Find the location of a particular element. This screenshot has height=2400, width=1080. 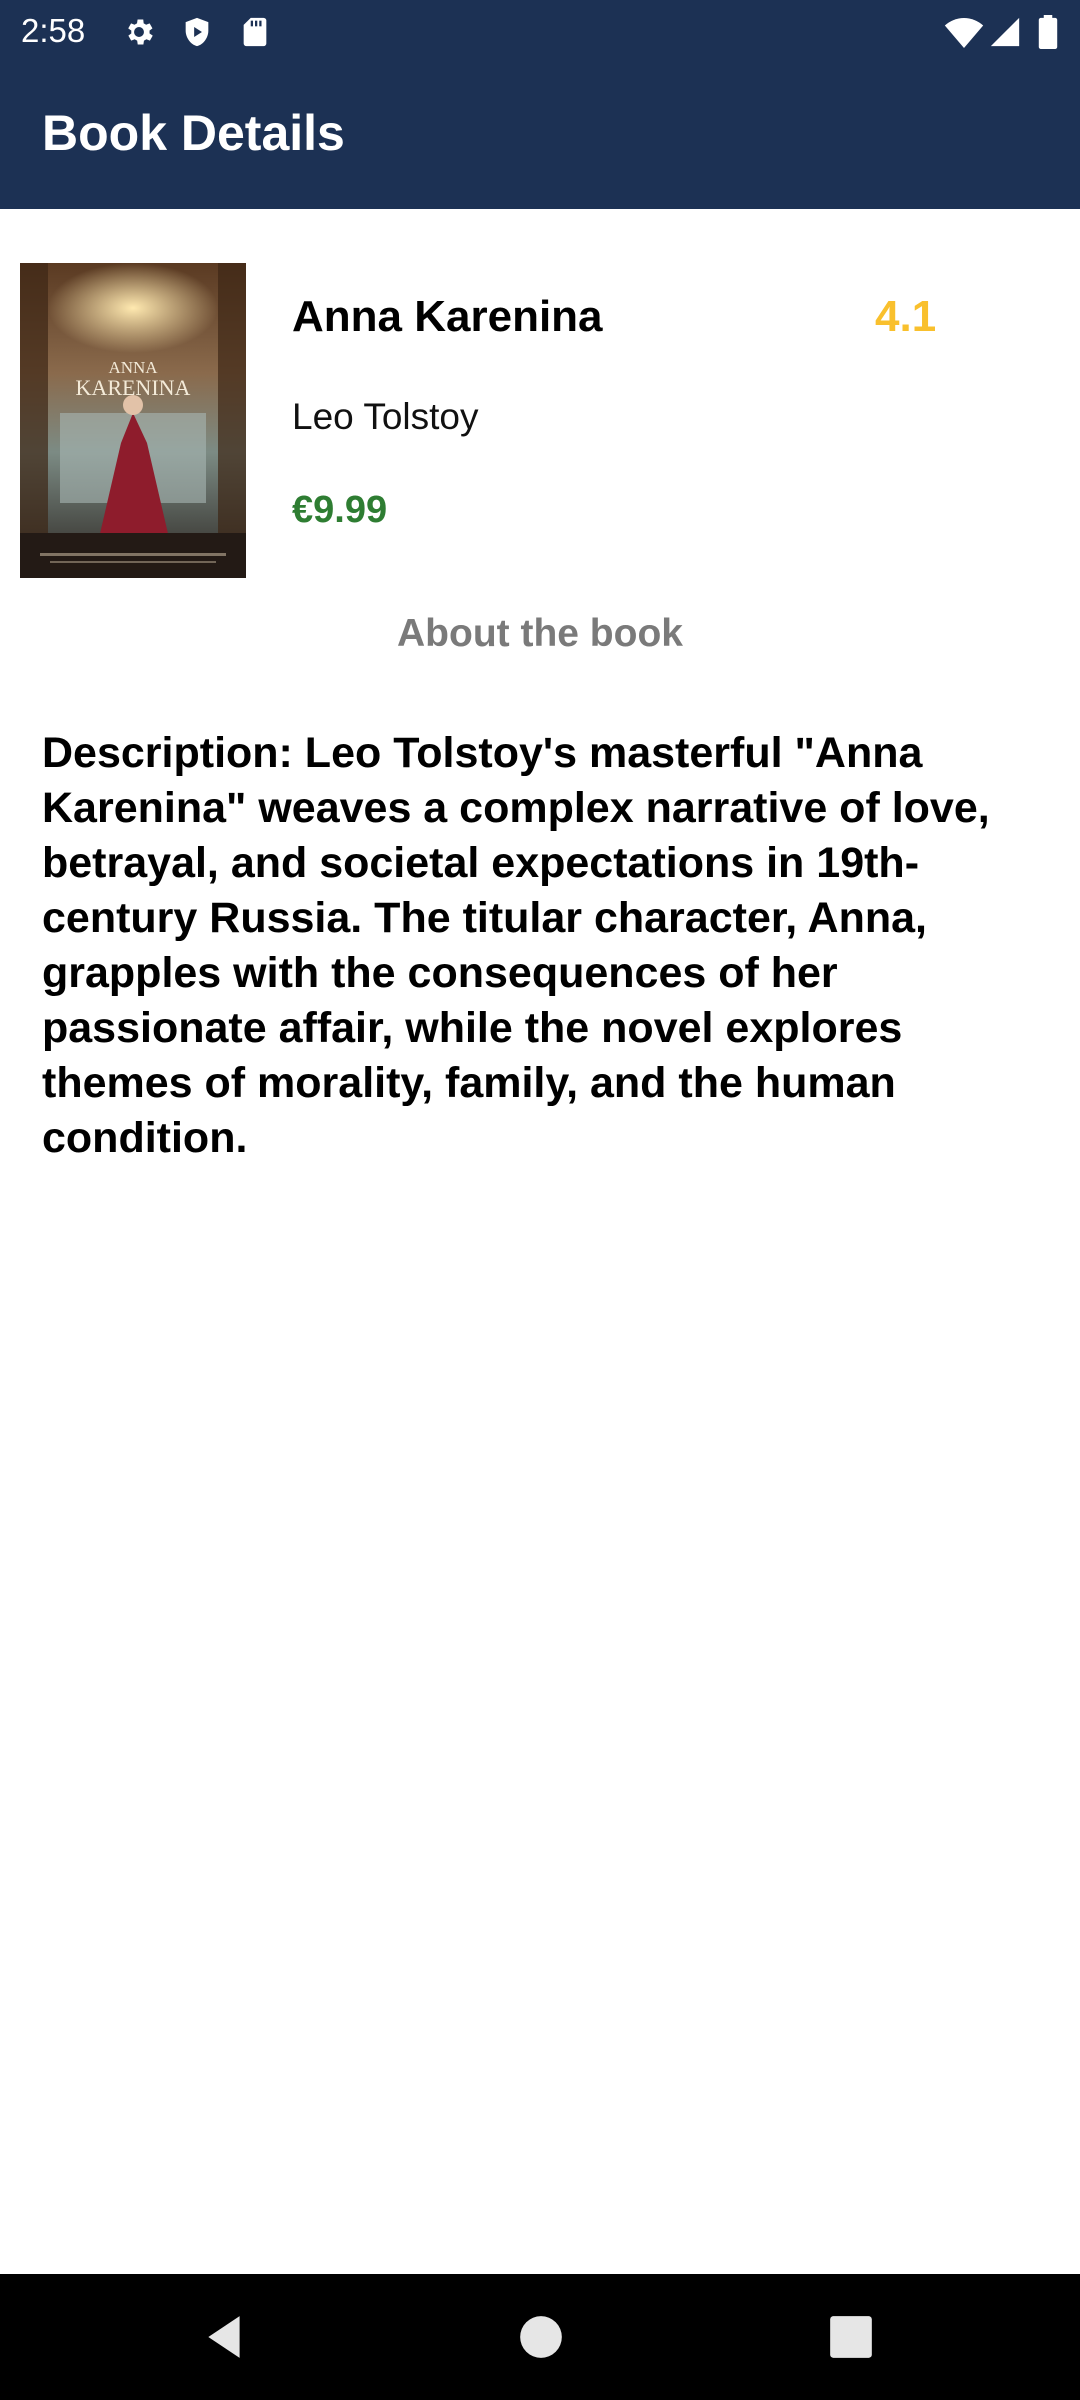

status-bar: 2:58 is located at coordinates (540, 31).